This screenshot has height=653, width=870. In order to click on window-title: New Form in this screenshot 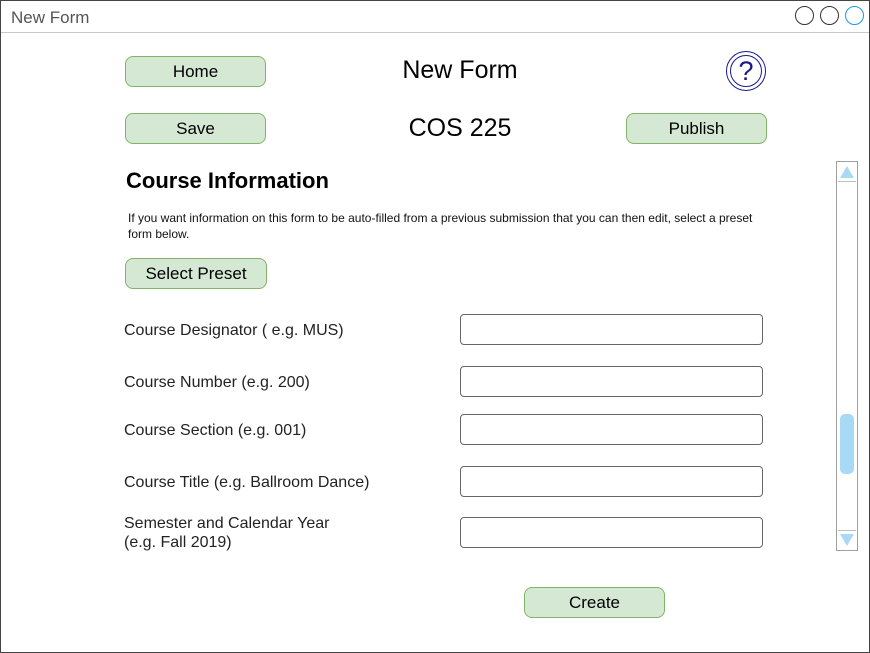, I will do `click(50, 17)`.